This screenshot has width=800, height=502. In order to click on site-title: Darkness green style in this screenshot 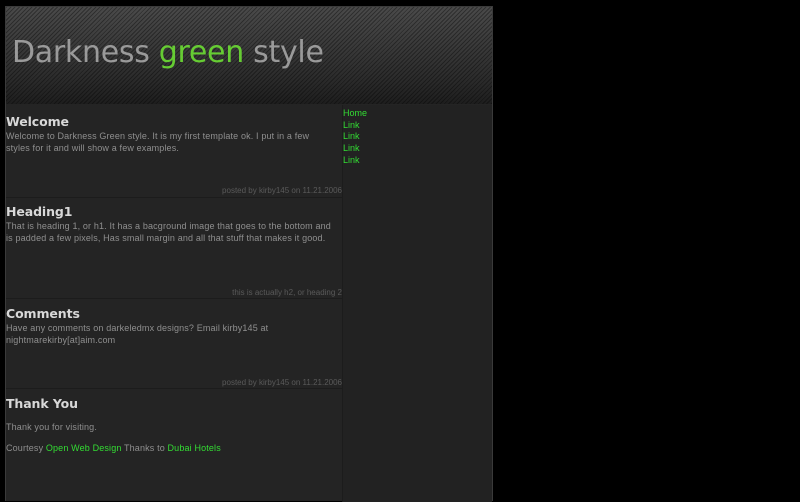, I will do `click(168, 52)`.